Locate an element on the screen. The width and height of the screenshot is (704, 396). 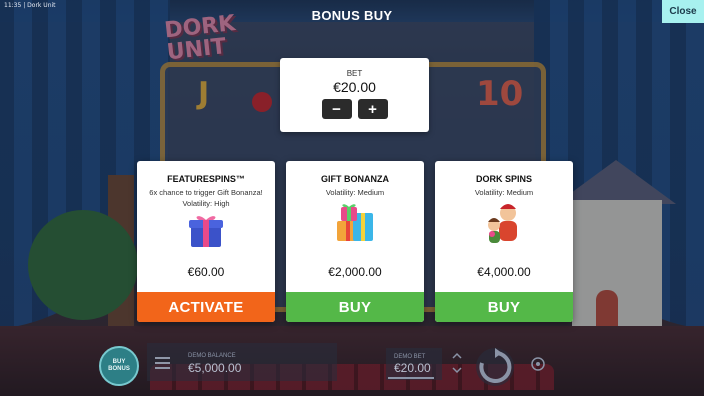
menu-icon is located at coordinates (162, 363).